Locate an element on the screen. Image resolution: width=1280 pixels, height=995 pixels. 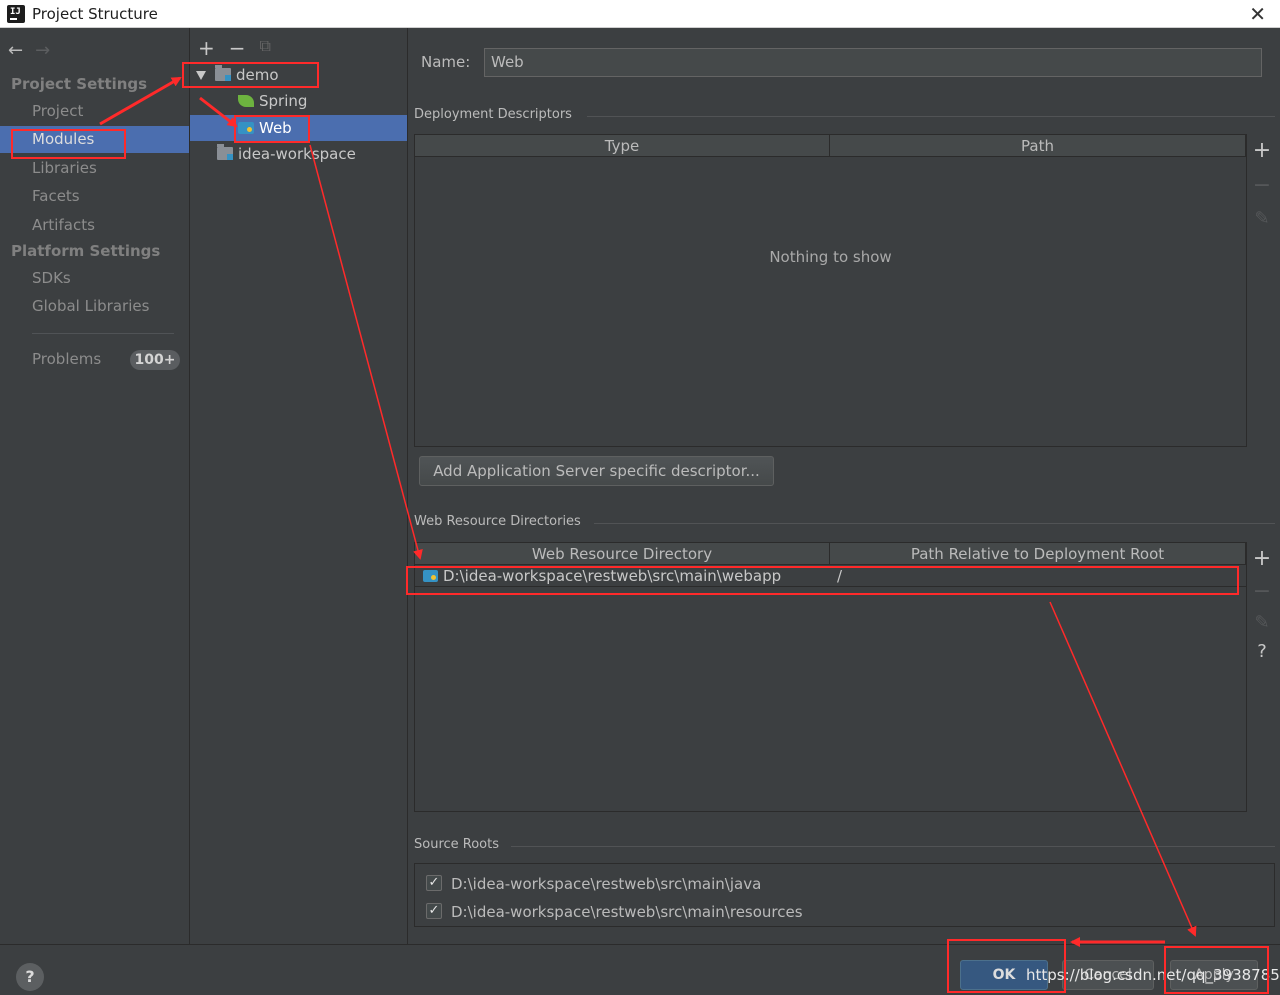
table-header: Type Path is located at coordinates (830, 146).